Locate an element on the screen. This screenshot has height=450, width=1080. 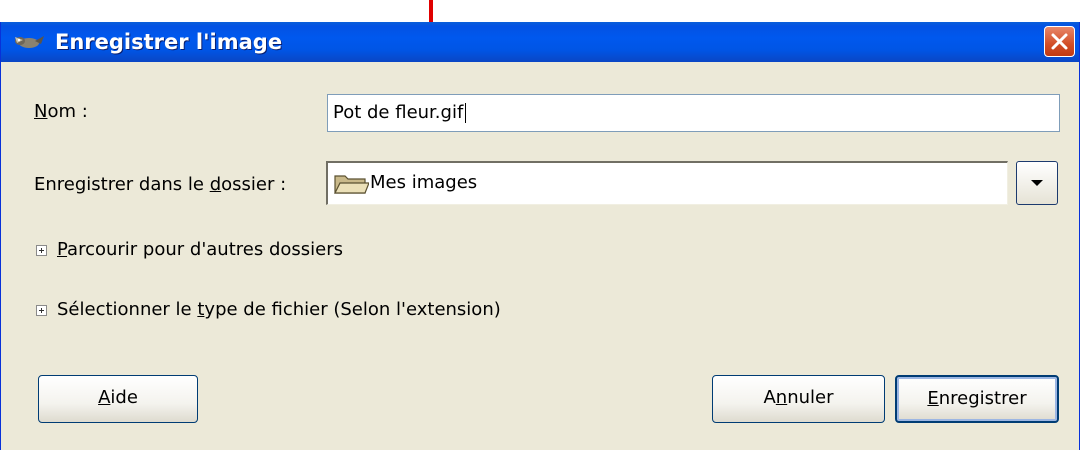
window-title: Enregistrer l'image is located at coordinates (169, 42).